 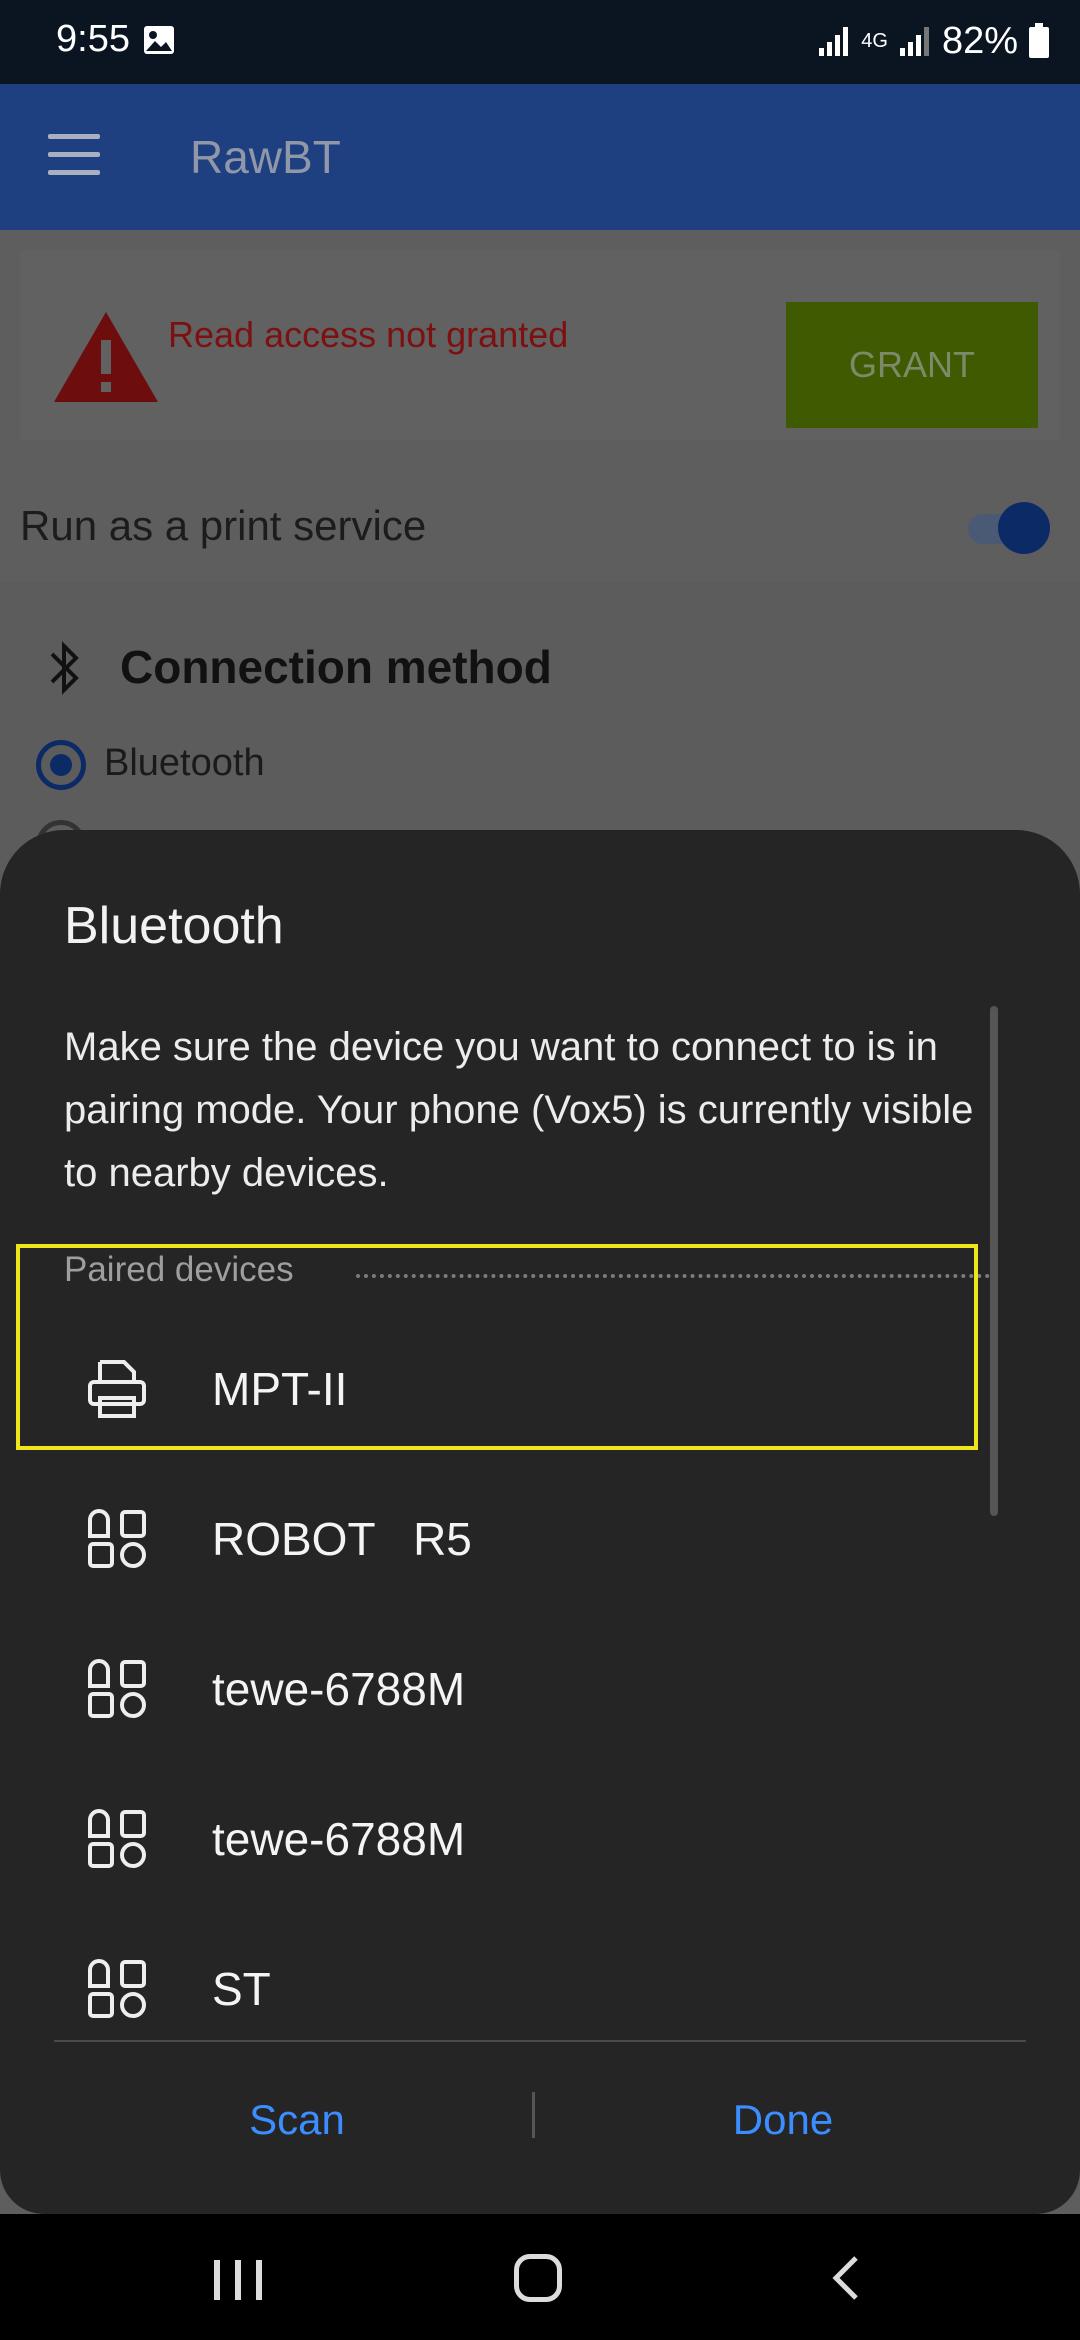 What do you see at coordinates (159, 40) in the screenshot?
I see `gallery-notification-icon` at bounding box center [159, 40].